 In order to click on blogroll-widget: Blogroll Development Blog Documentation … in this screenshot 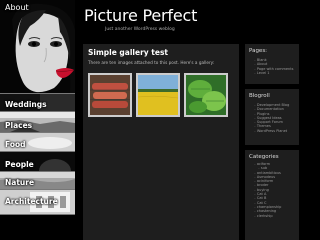, I will do `click(272, 117)`.